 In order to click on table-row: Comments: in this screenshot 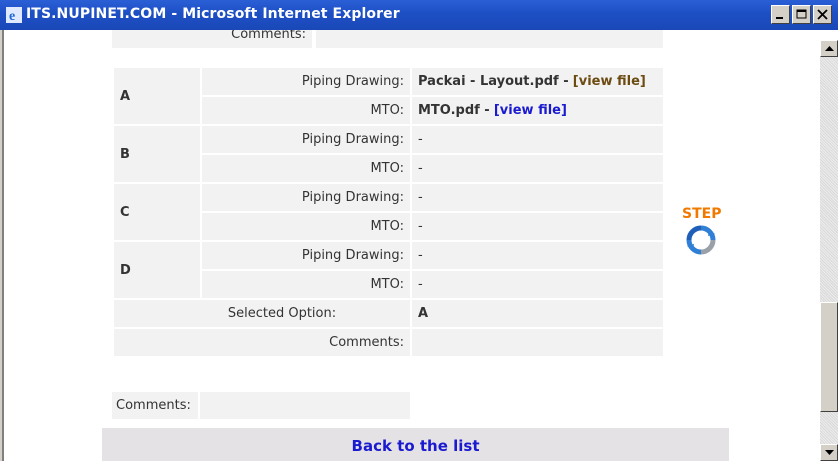, I will do `click(388, 342)`.